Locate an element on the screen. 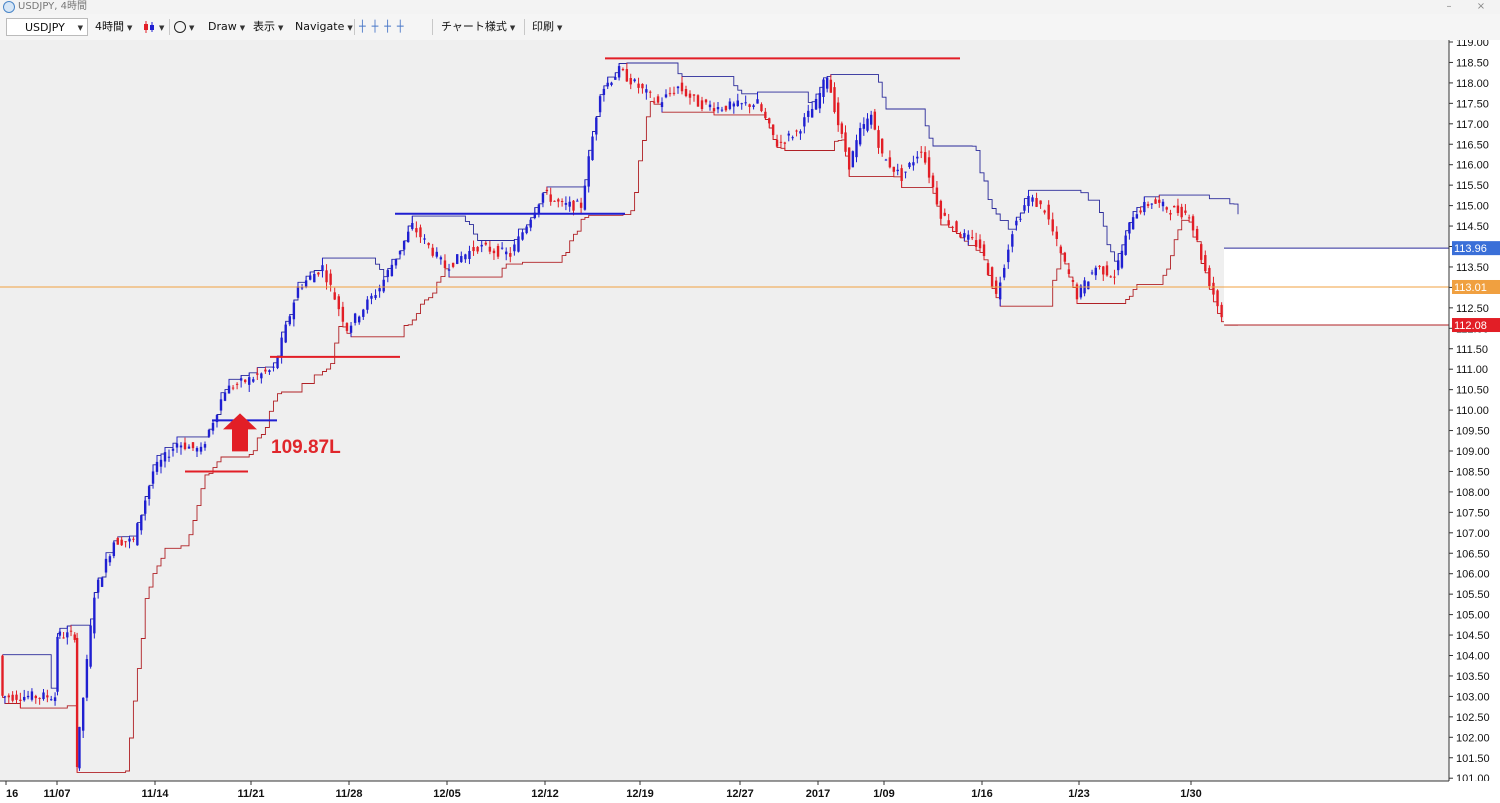  y-tick-label: 103.50 is located at coordinates (1473, 677).